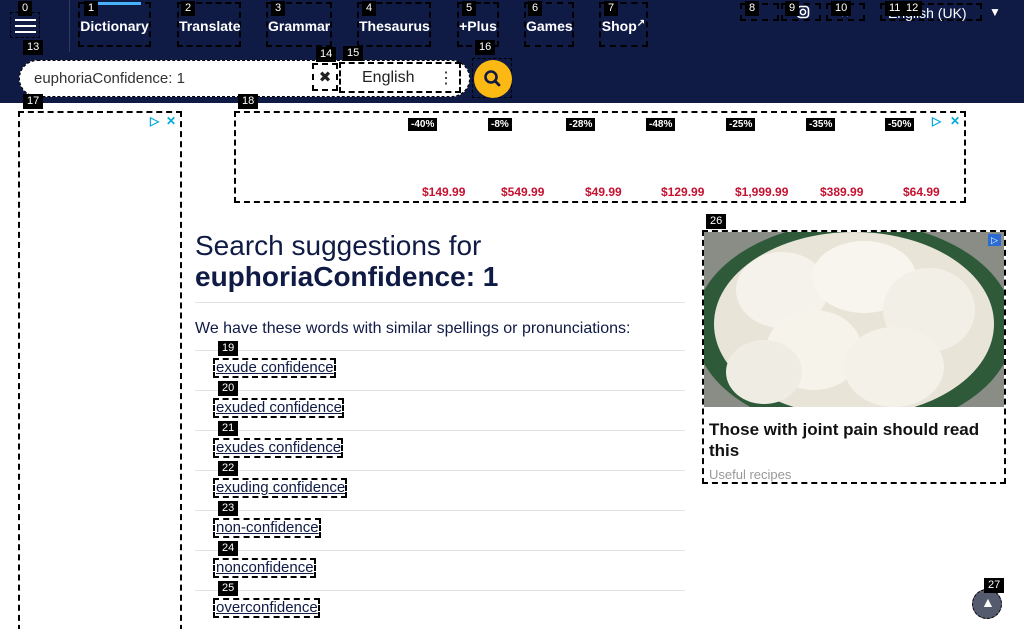  I want to click on ad-source: Useful recipes, so click(750, 474).